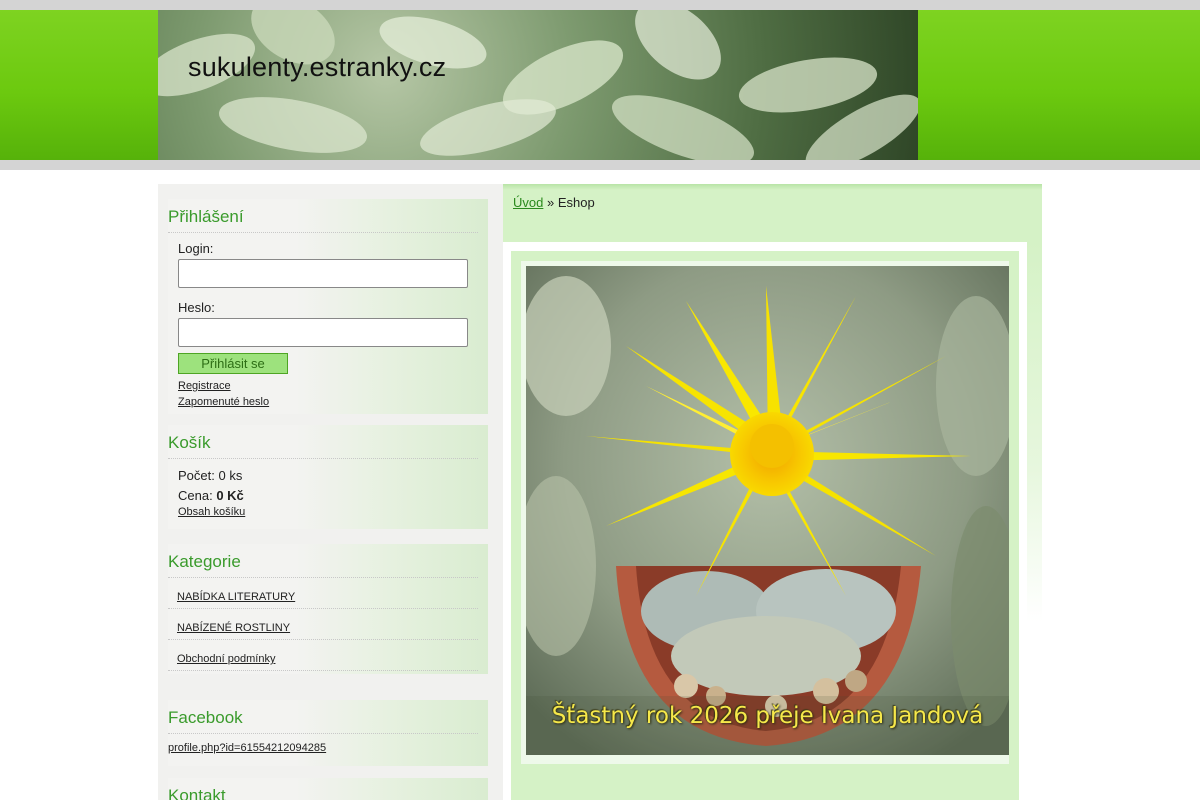 Image resolution: width=1200 pixels, height=800 pixels. Describe the element at coordinates (767, 716) in the screenshot. I see `image-caption: Šťastný rok 2026 přeje Ivana Jandová` at that location.